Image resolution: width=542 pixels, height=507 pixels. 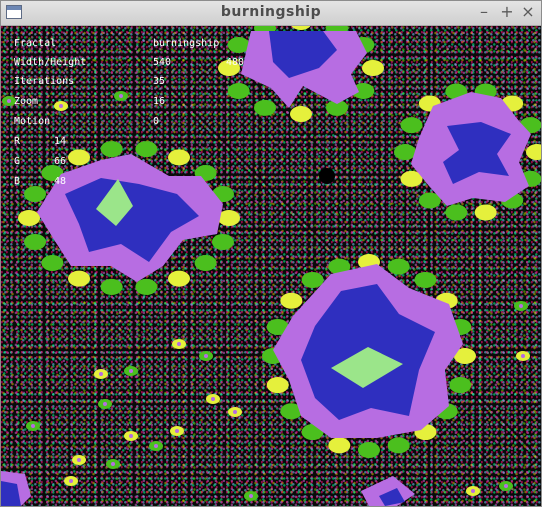 I want to click on maximize-button: +, so click(x=507, y=12).